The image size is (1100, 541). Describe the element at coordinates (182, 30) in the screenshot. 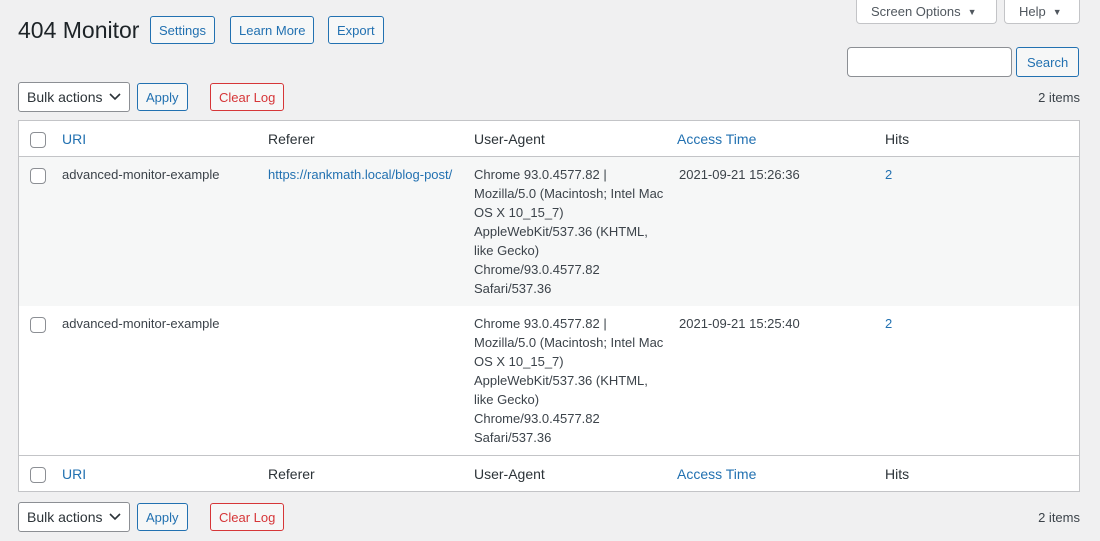

I see `settings-button: Settings` at that location.